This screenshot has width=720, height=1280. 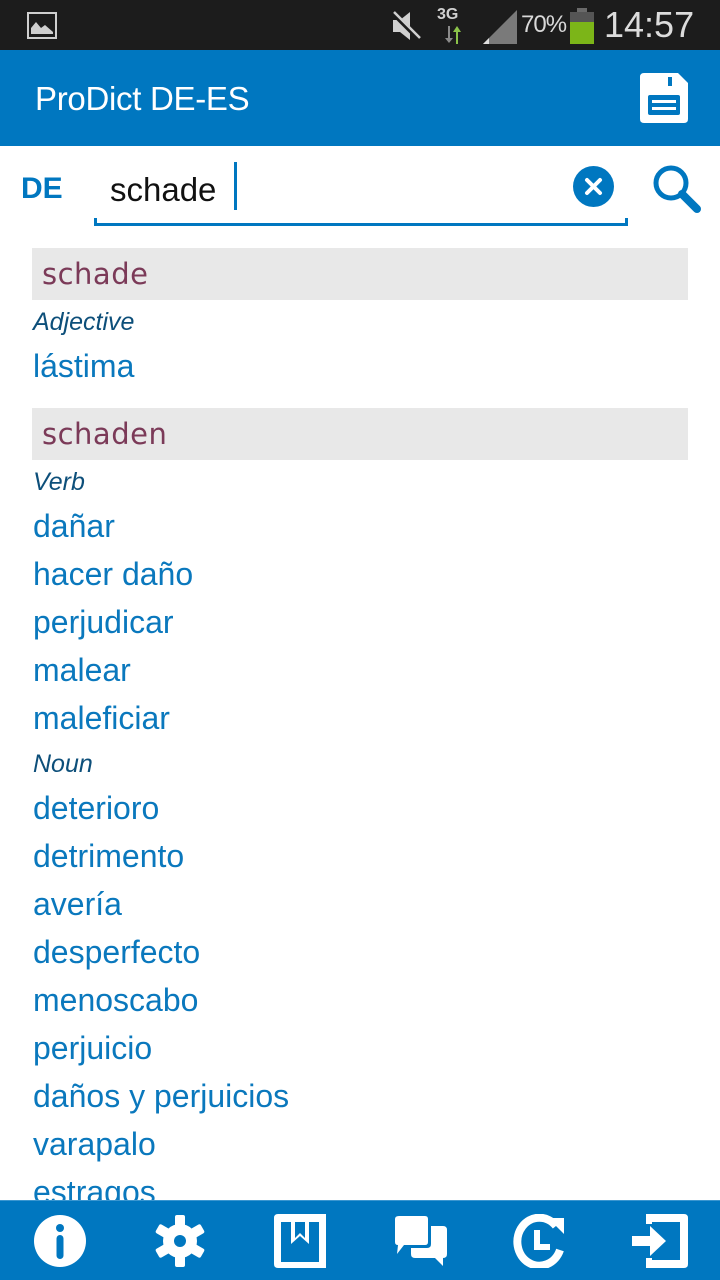 I want to click on part-of-speech-label: Adjective, so click(x=84, y=322).